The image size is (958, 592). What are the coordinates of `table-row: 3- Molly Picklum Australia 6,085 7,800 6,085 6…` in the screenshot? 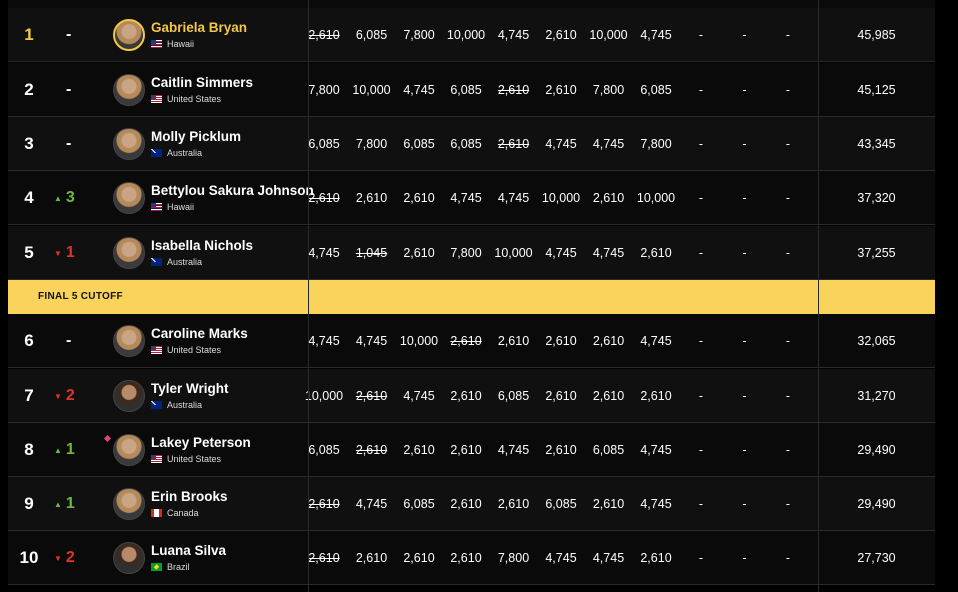 It's located at (471, 144).